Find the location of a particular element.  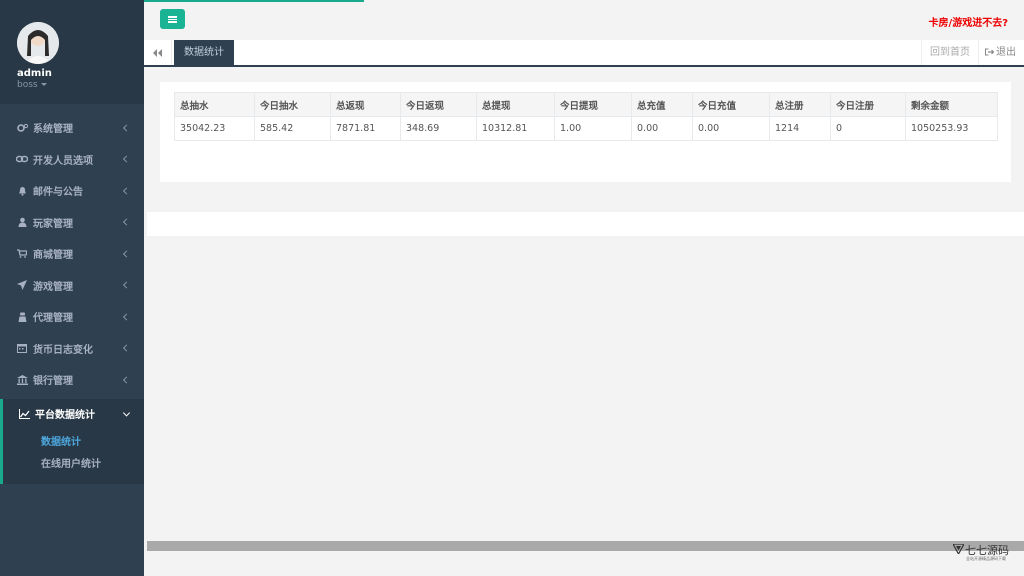

sidebar-item-label: 商城管理 is located at coordinates (53, 256).